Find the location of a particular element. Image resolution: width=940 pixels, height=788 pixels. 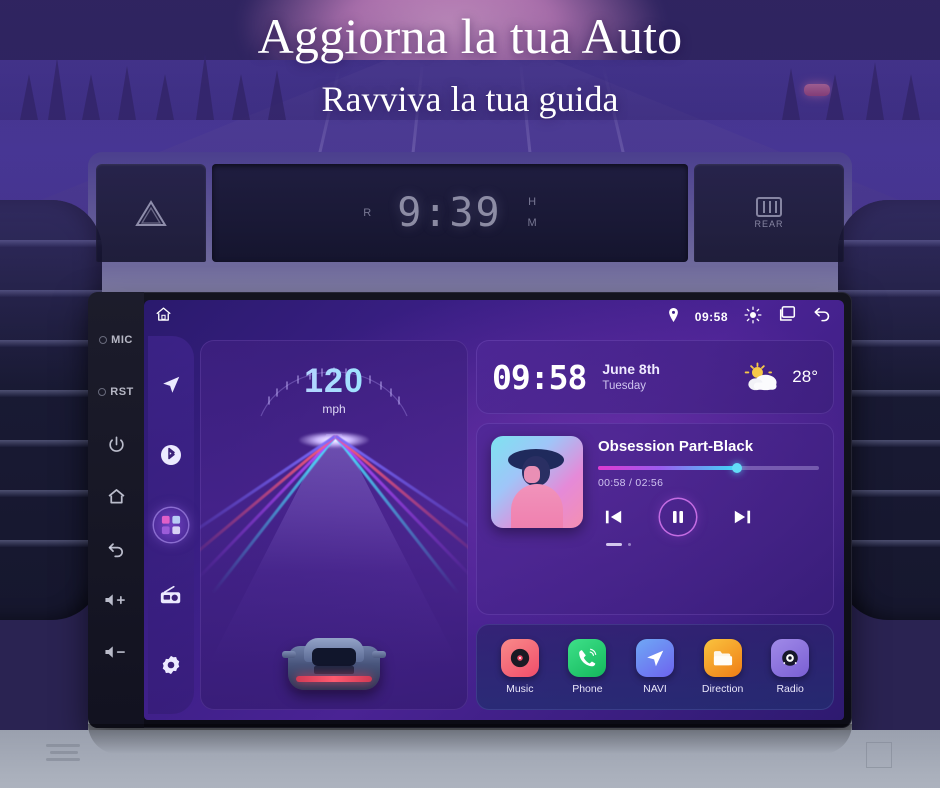

volume-up-button is located at coordinates (116, 600).